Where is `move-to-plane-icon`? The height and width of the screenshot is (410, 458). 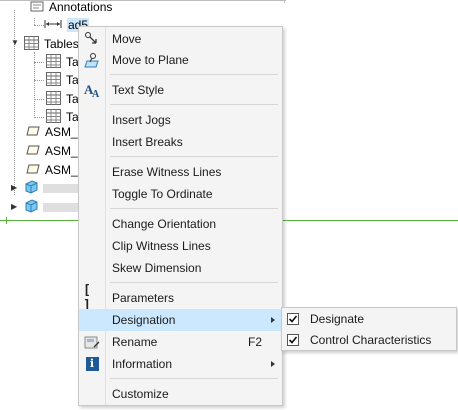
move-to-plane-icon is located at coordinates (92, 60).